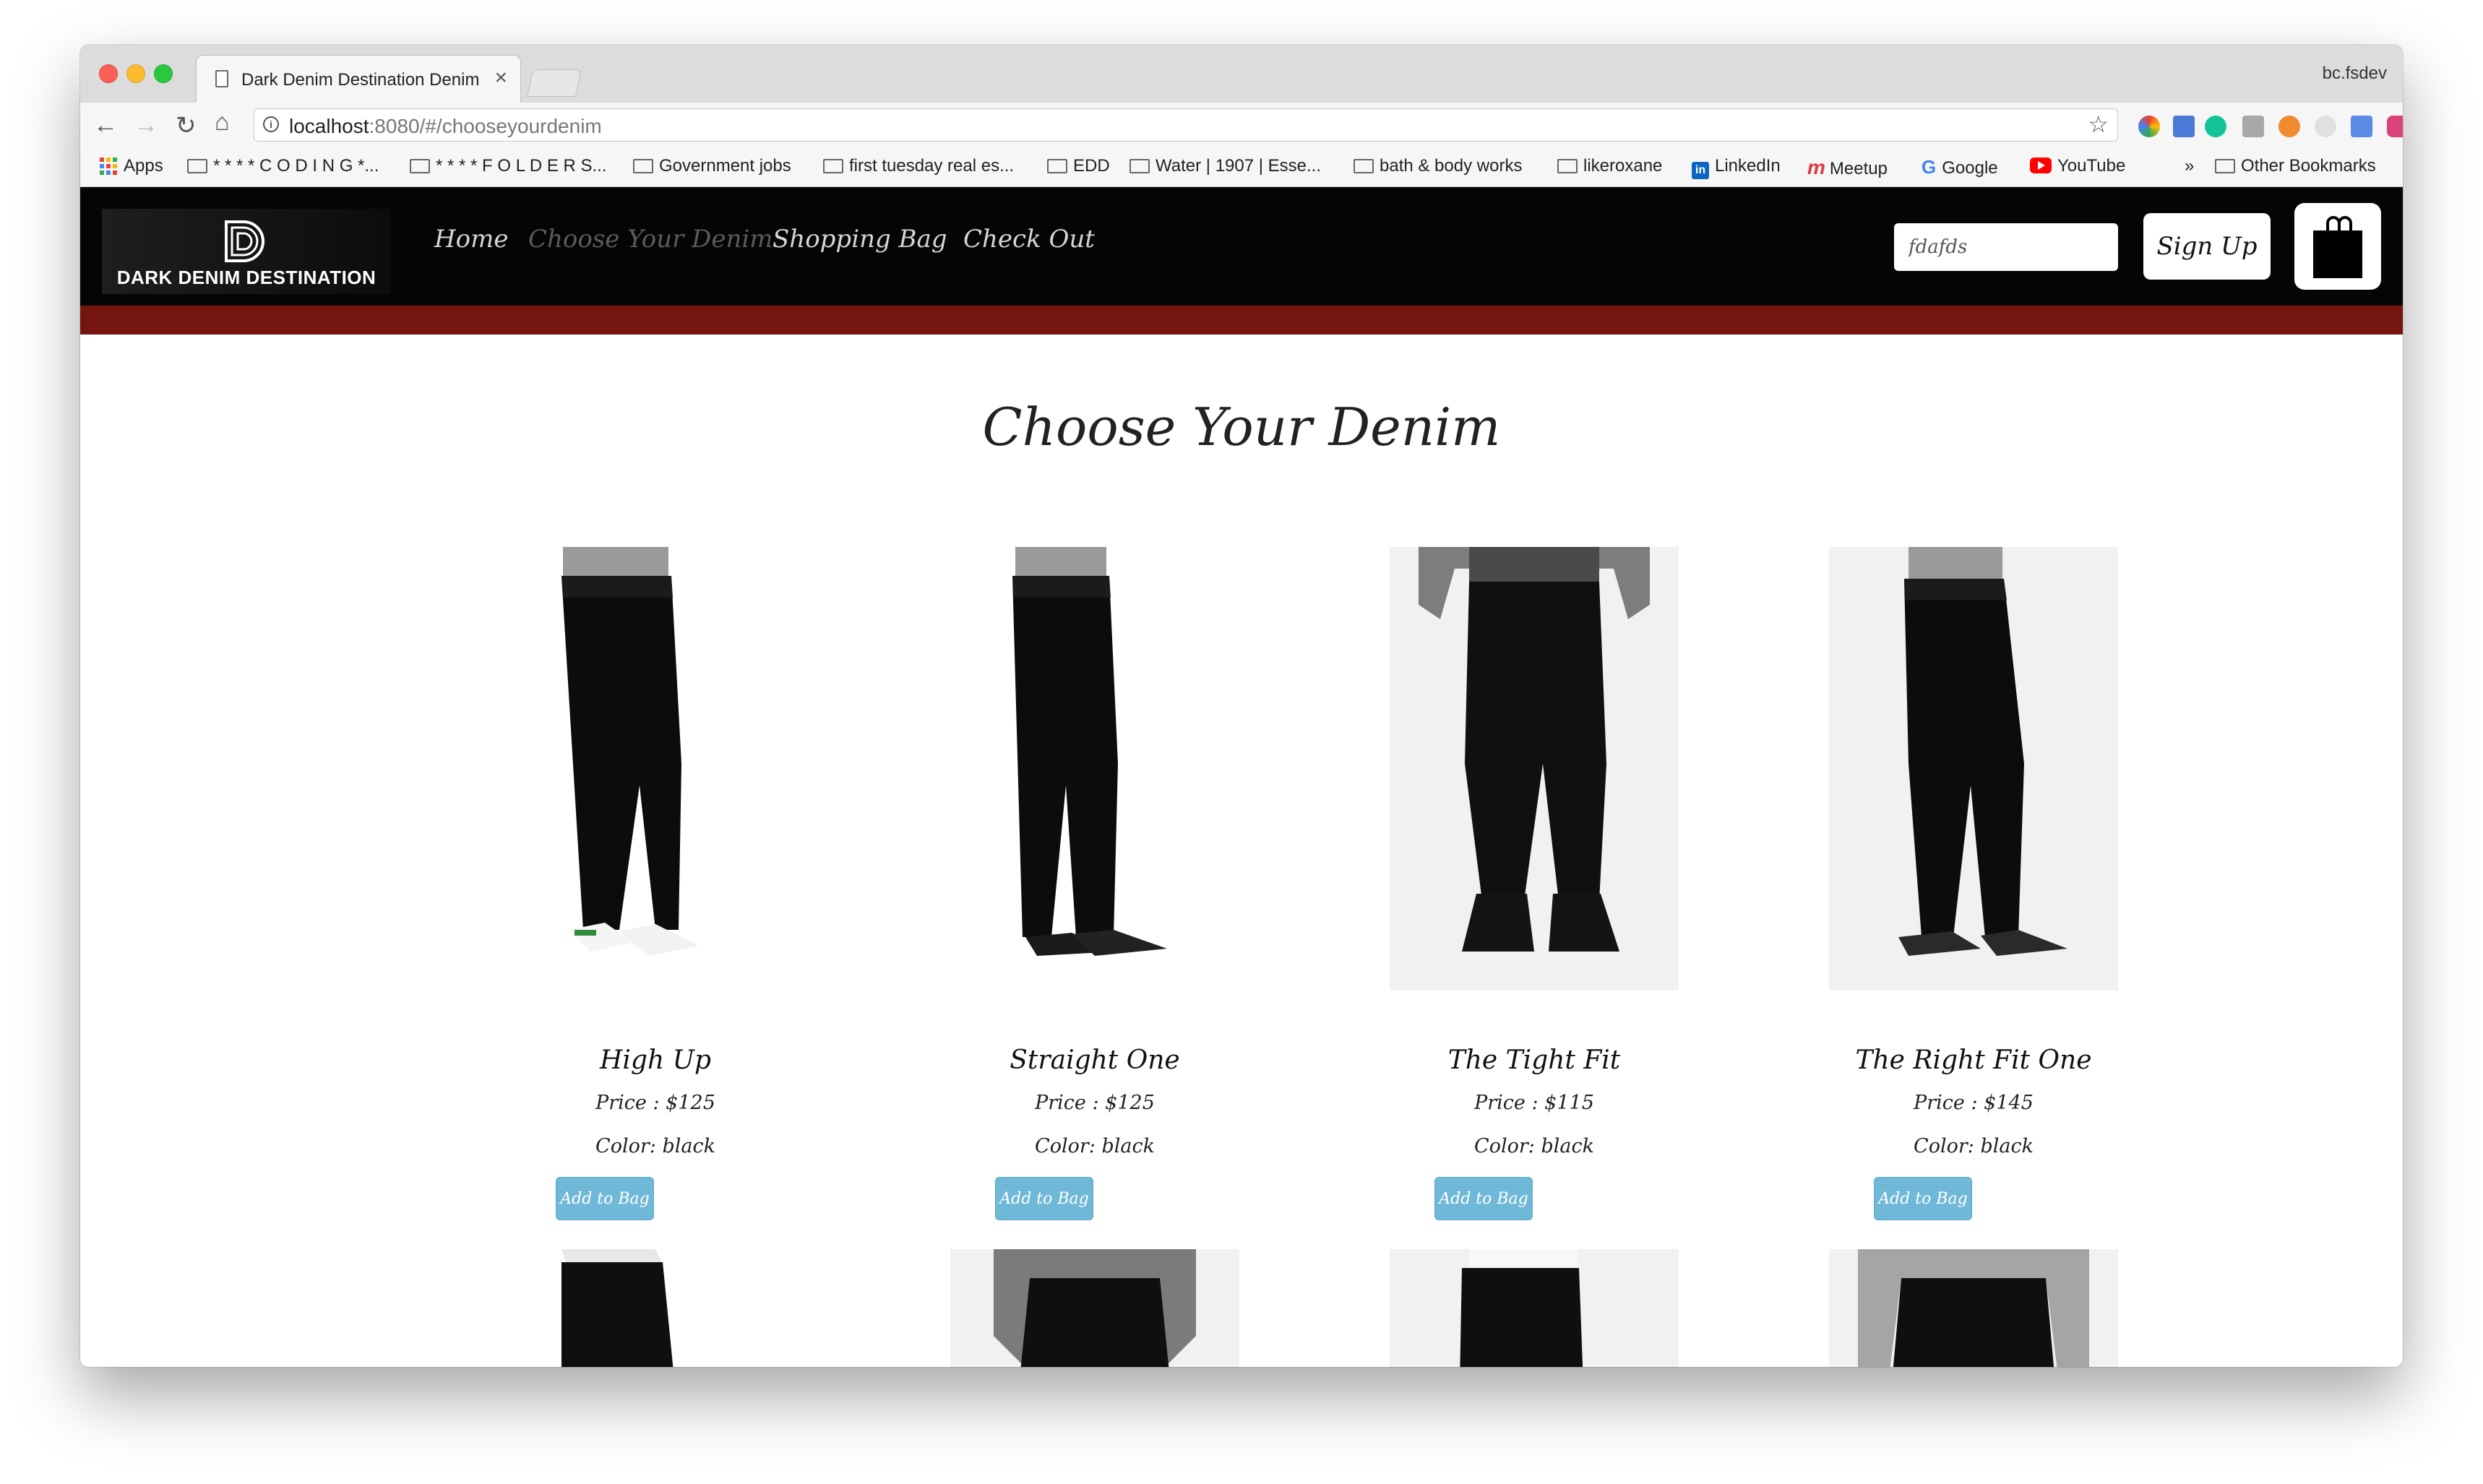 The height and width of the screenshot is (1484, 2483). What do you see at coordinates (1816, 167) in the screenshot?
I see `meetup-icon: m` at bounding box center [1816, 167].